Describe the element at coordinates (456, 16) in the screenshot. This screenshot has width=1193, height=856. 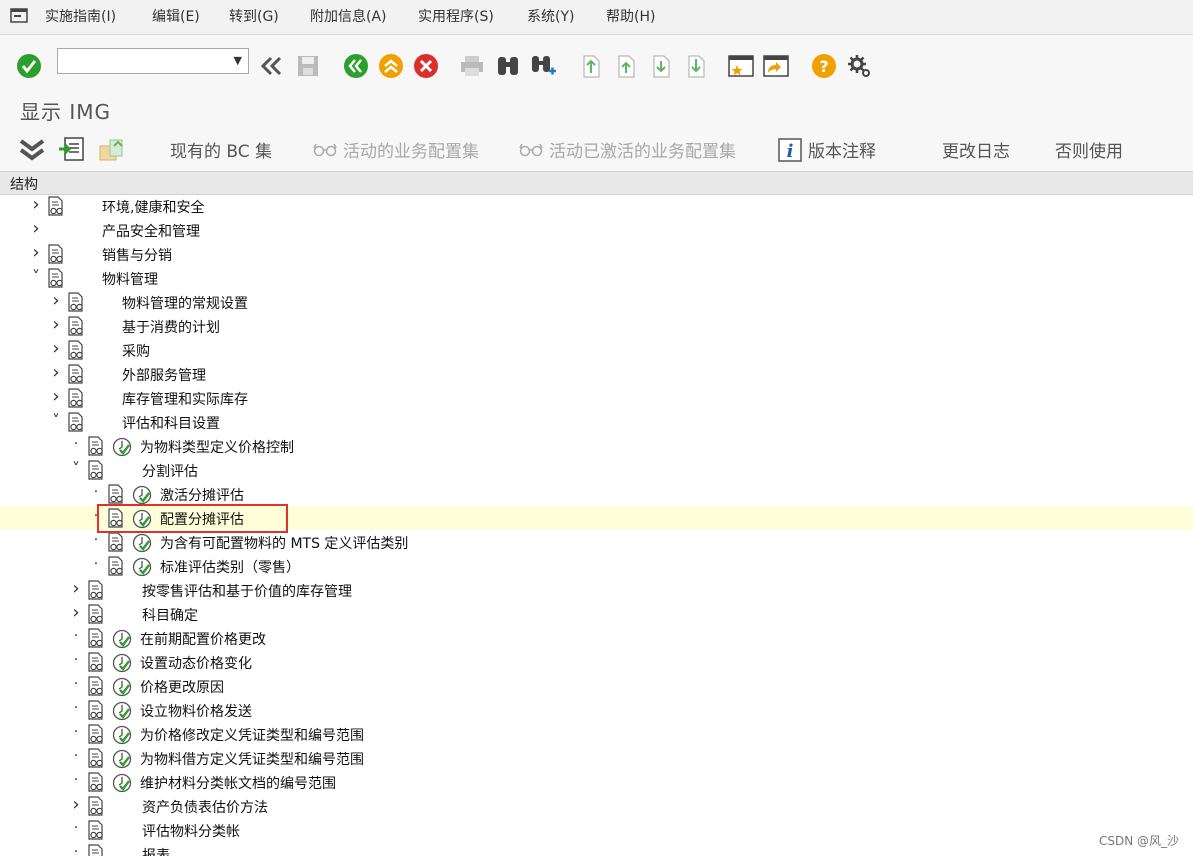
I see `menu-item-utilities: 实用程序(S)` at that location.